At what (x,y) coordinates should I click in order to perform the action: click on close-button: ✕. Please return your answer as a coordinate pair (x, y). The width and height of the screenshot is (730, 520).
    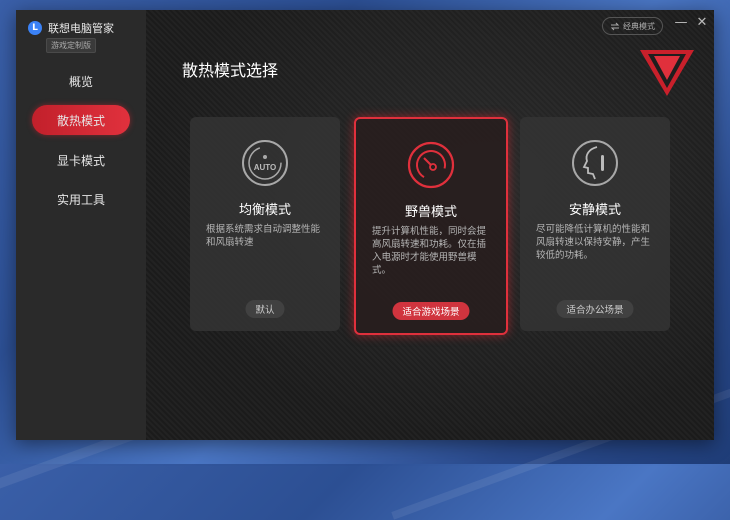
    Looking at the image, I should click on (702, 22).